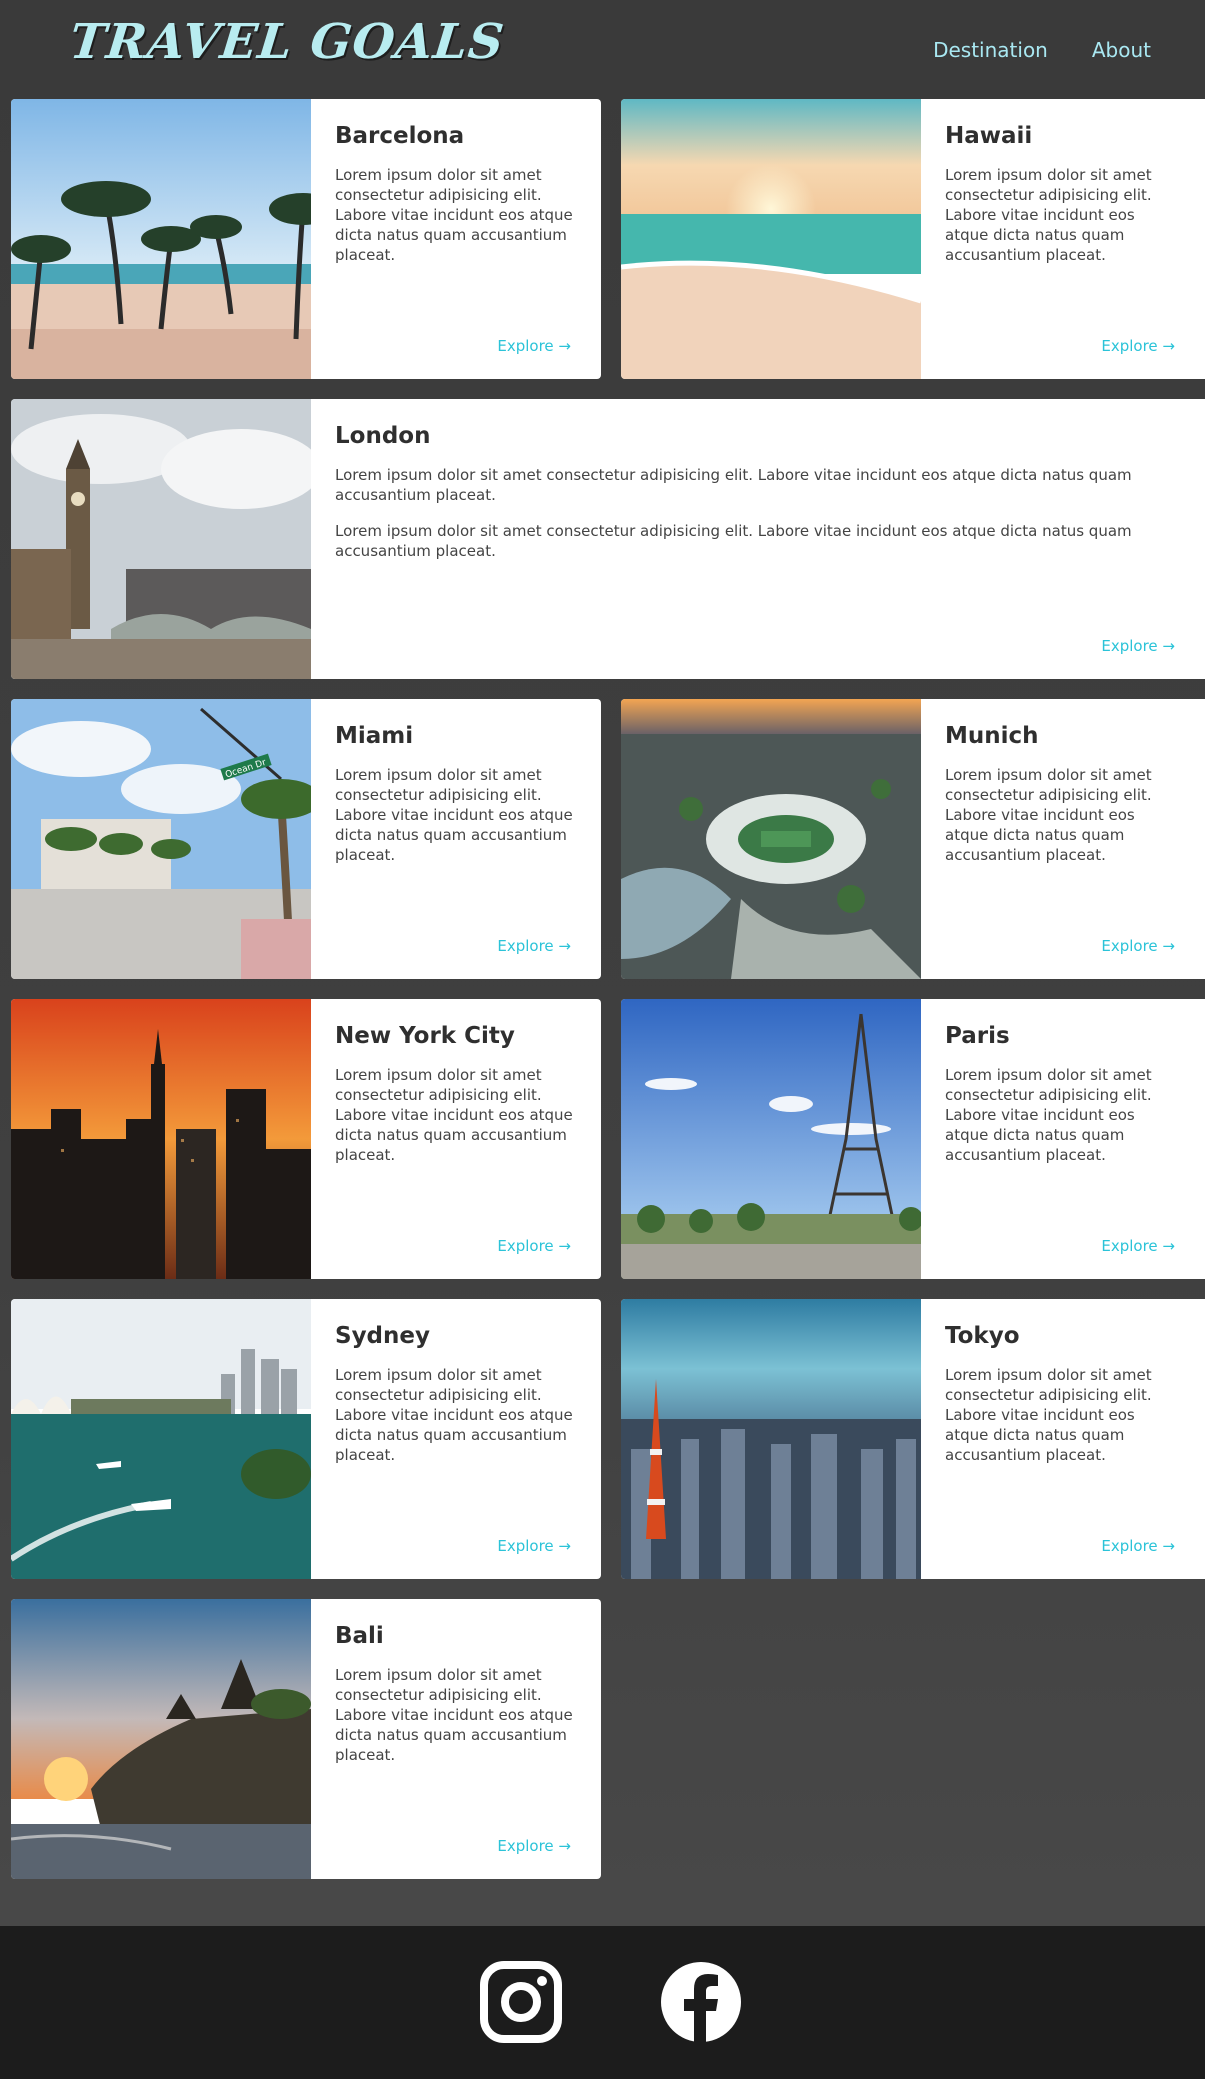 This screenshot has height=2079, width=1205. I want to click on sydney-photo, so click(161, 1439).